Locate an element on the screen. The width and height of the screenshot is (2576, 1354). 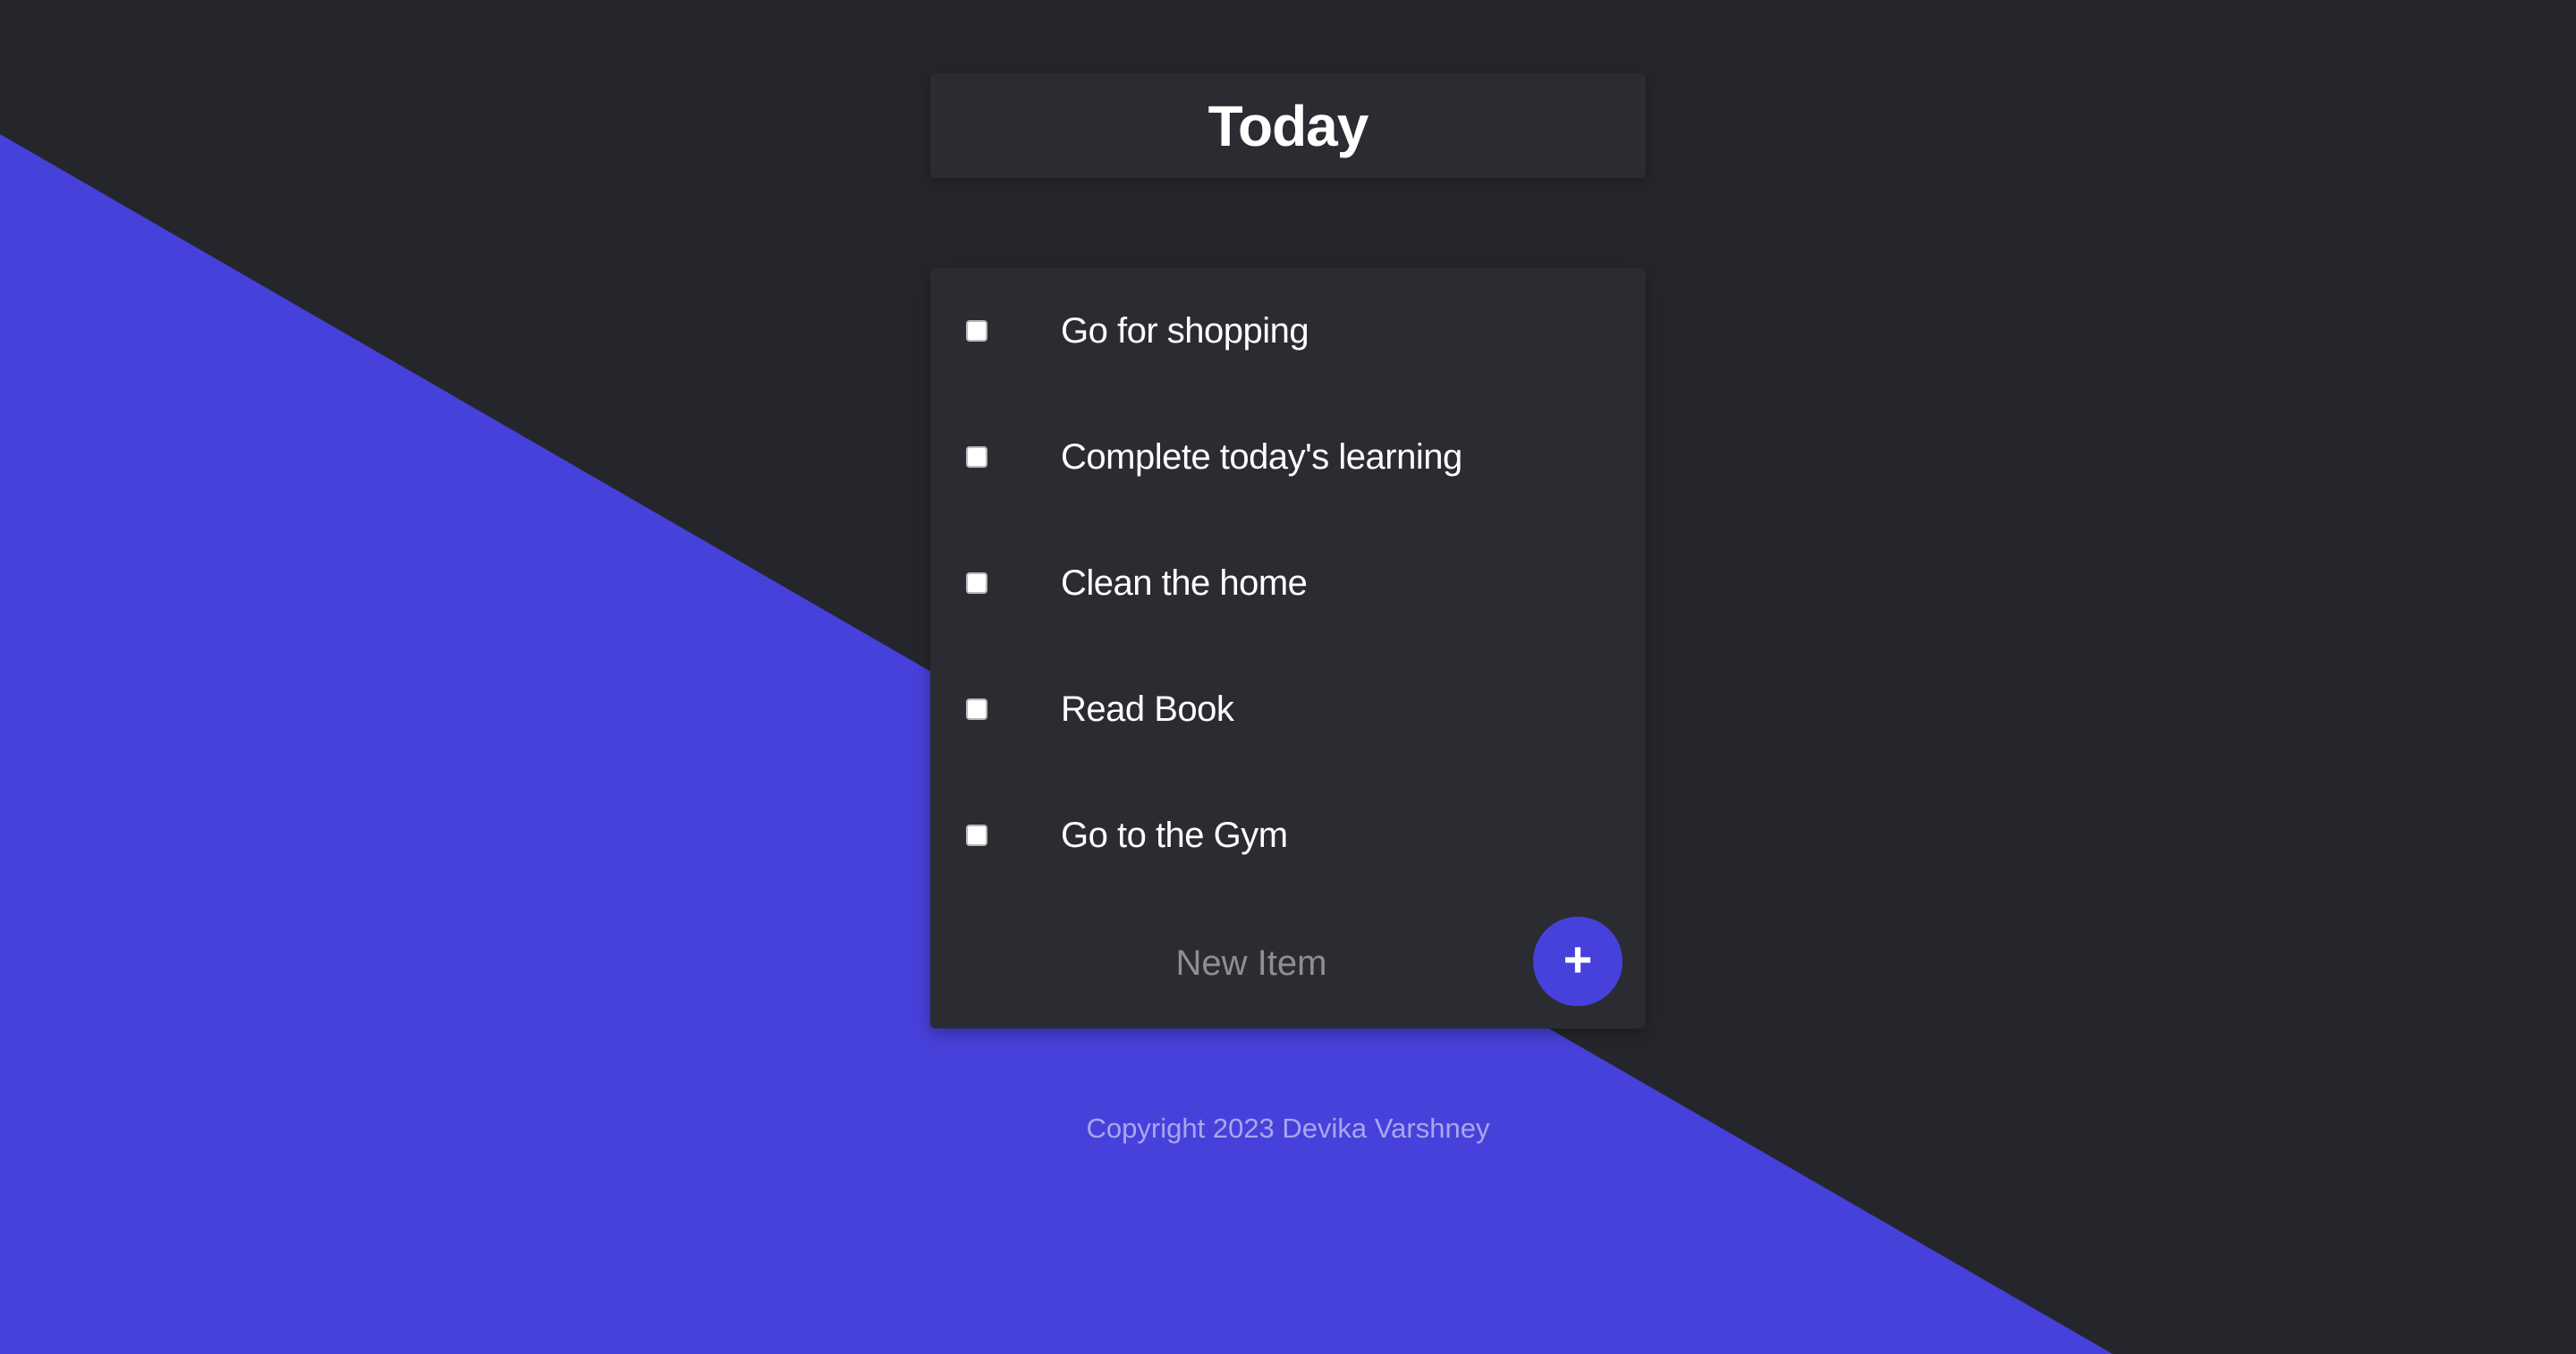
new-item-form: + is located at coordinates (1288, 963).